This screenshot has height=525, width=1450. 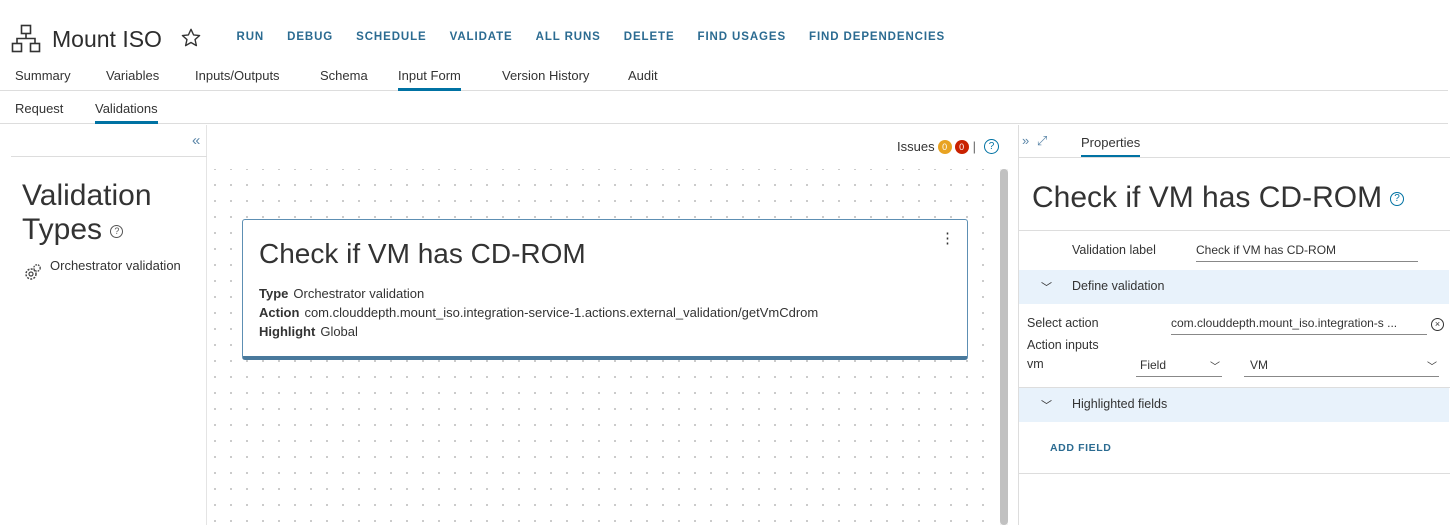 I want to click on issues-indicator: Issues 0 0 | ?, so click(x=948, y=146).